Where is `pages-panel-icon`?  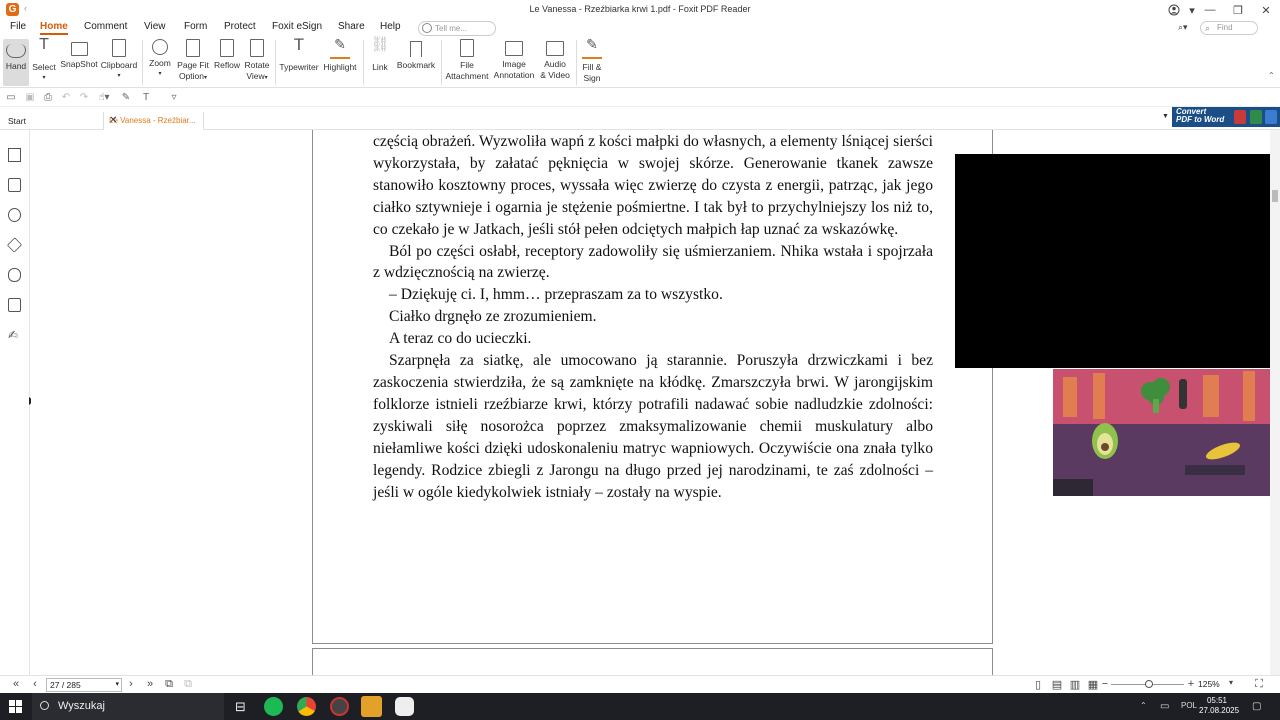
pages-panel-icon is located at coordinates (14, 185).